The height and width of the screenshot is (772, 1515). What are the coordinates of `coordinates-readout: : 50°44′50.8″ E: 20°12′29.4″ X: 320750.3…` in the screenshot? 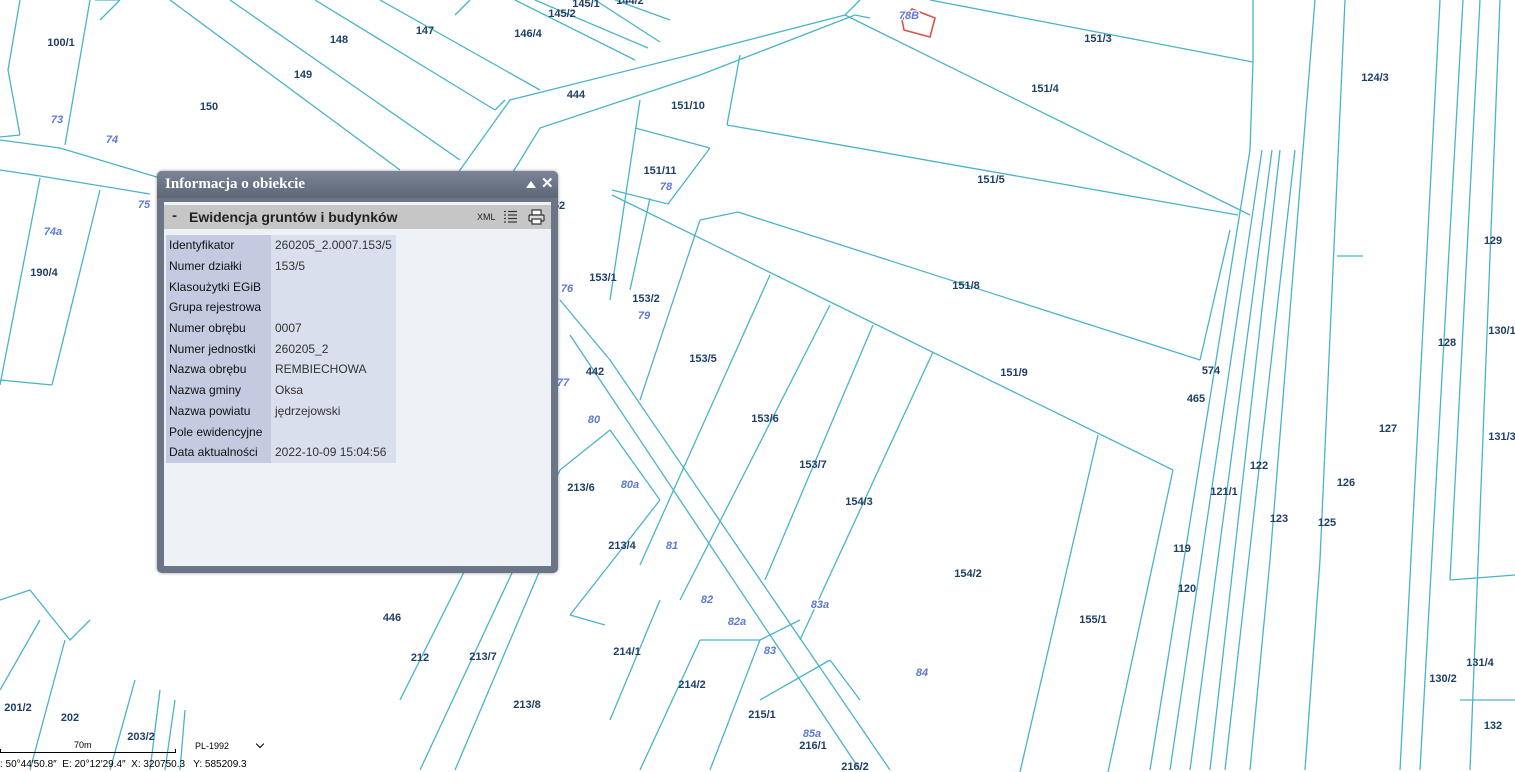 It's located at (123, 764).